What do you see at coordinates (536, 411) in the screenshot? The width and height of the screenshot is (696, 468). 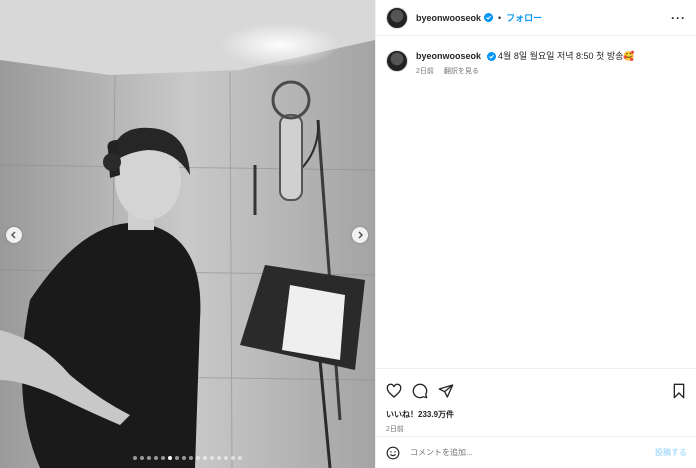 I see `likes-count: いいね！233.9万件` at bounding box center [536, 411].